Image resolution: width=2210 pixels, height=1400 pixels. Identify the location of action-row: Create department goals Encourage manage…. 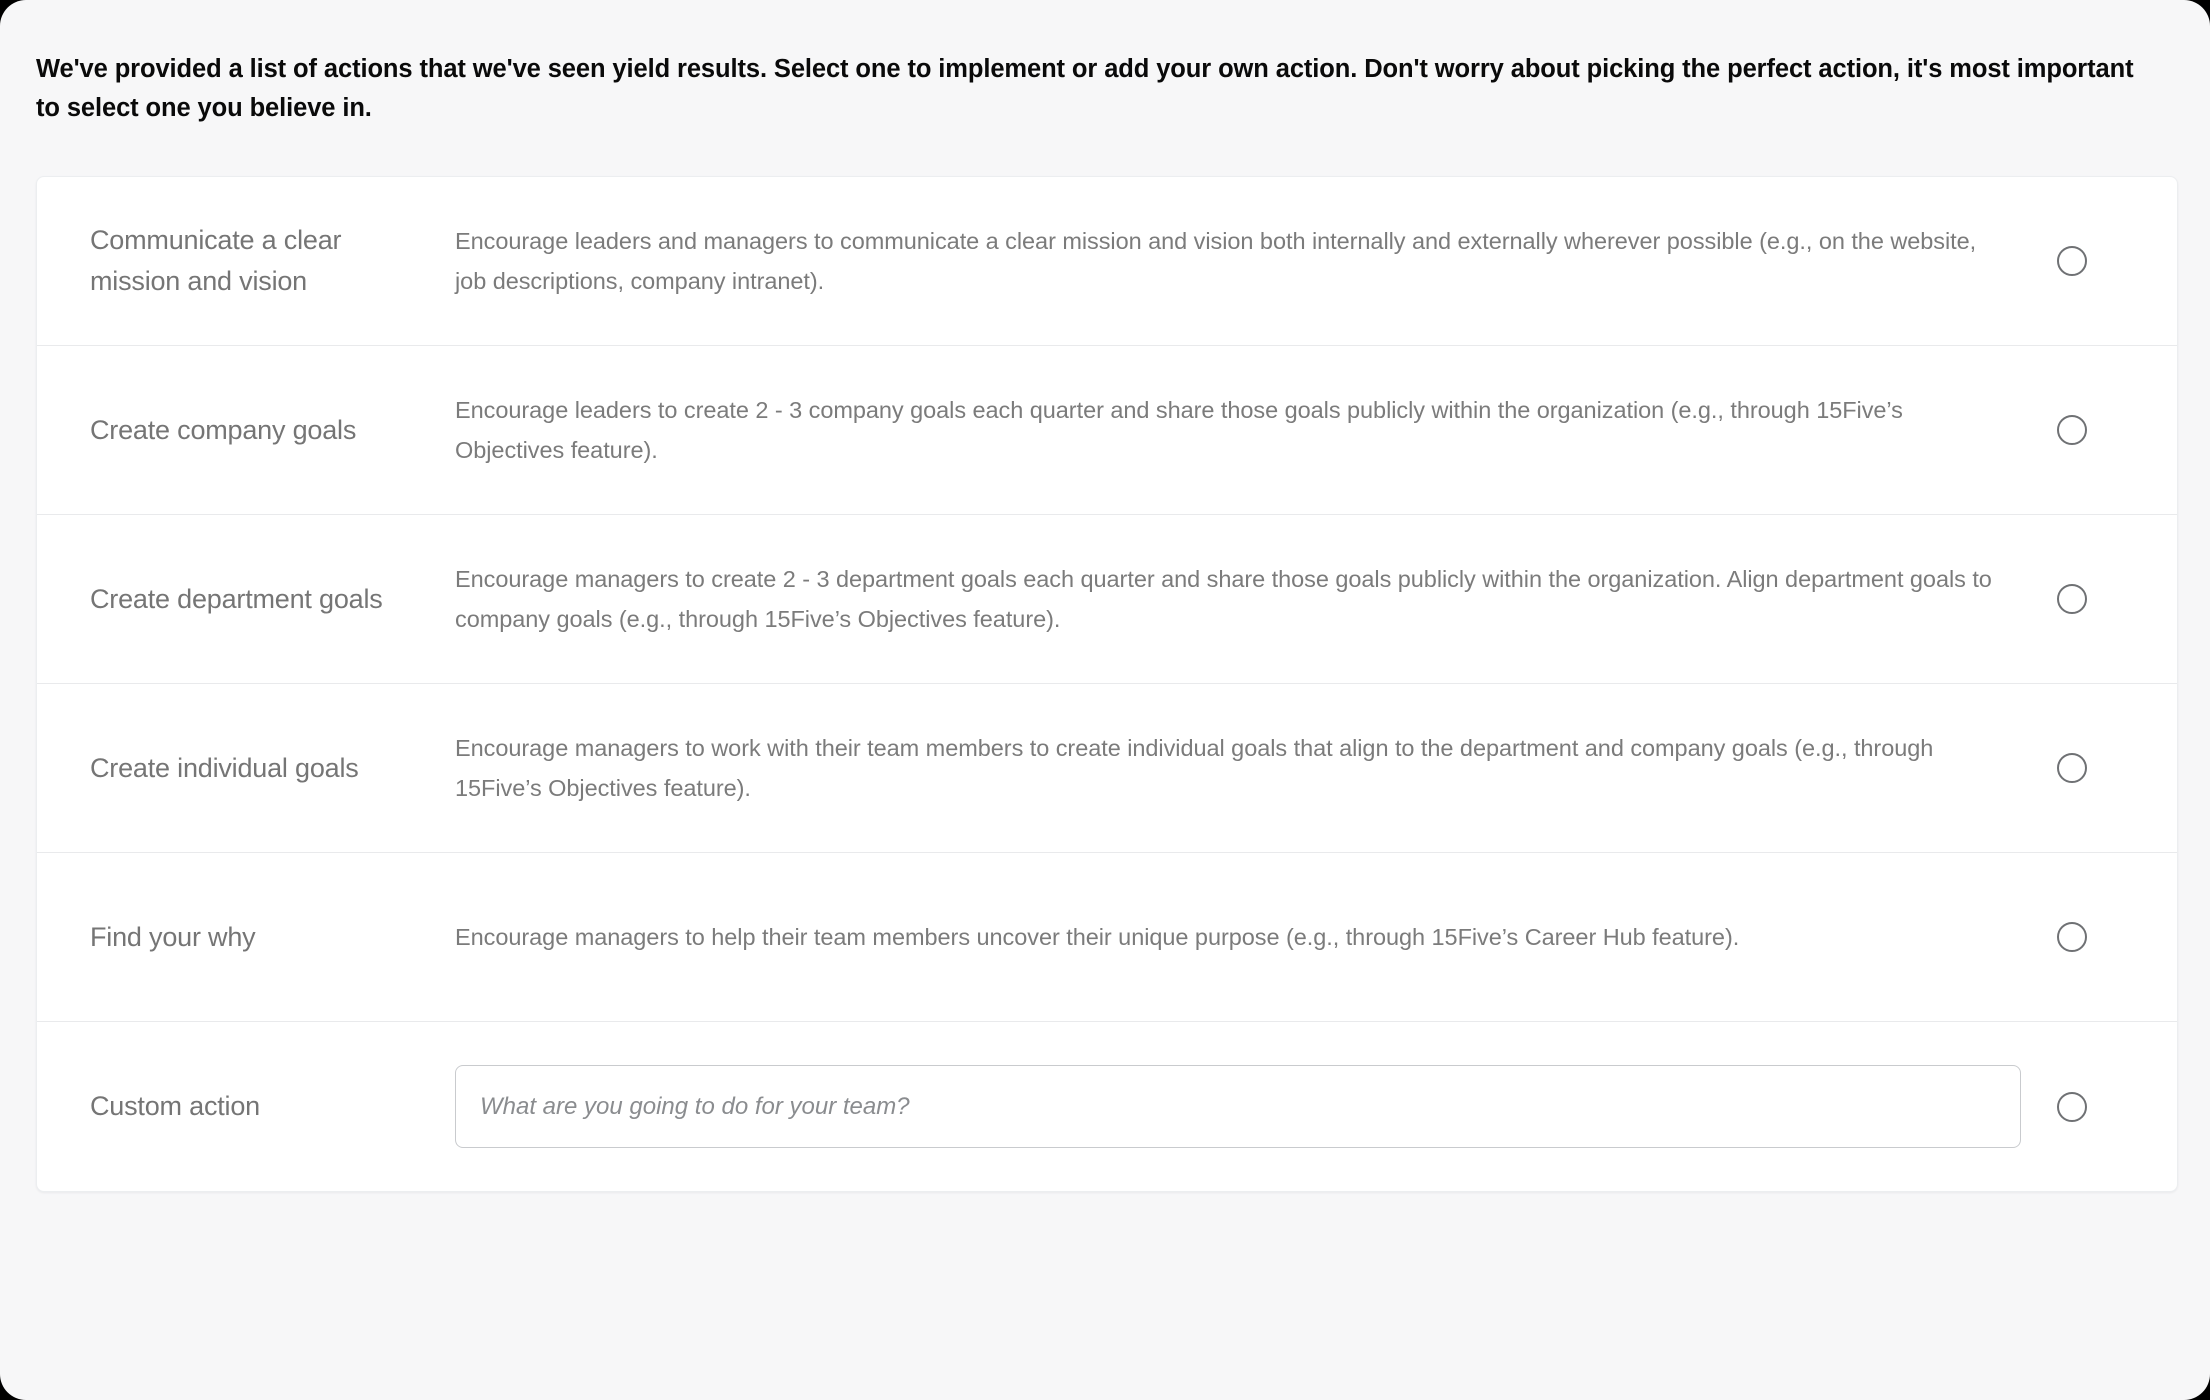
(1107, 599).